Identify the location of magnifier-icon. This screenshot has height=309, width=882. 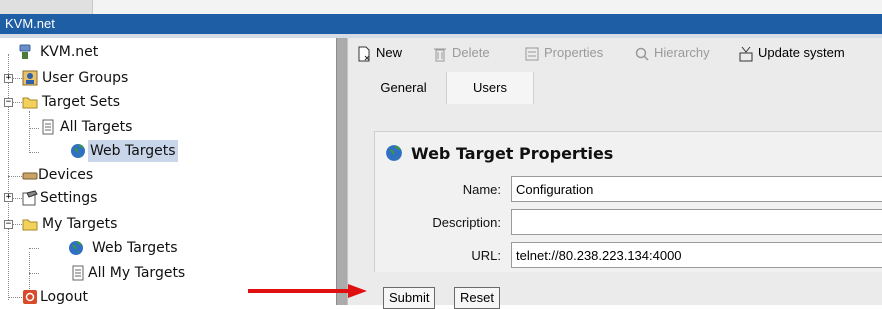
(642, 54).